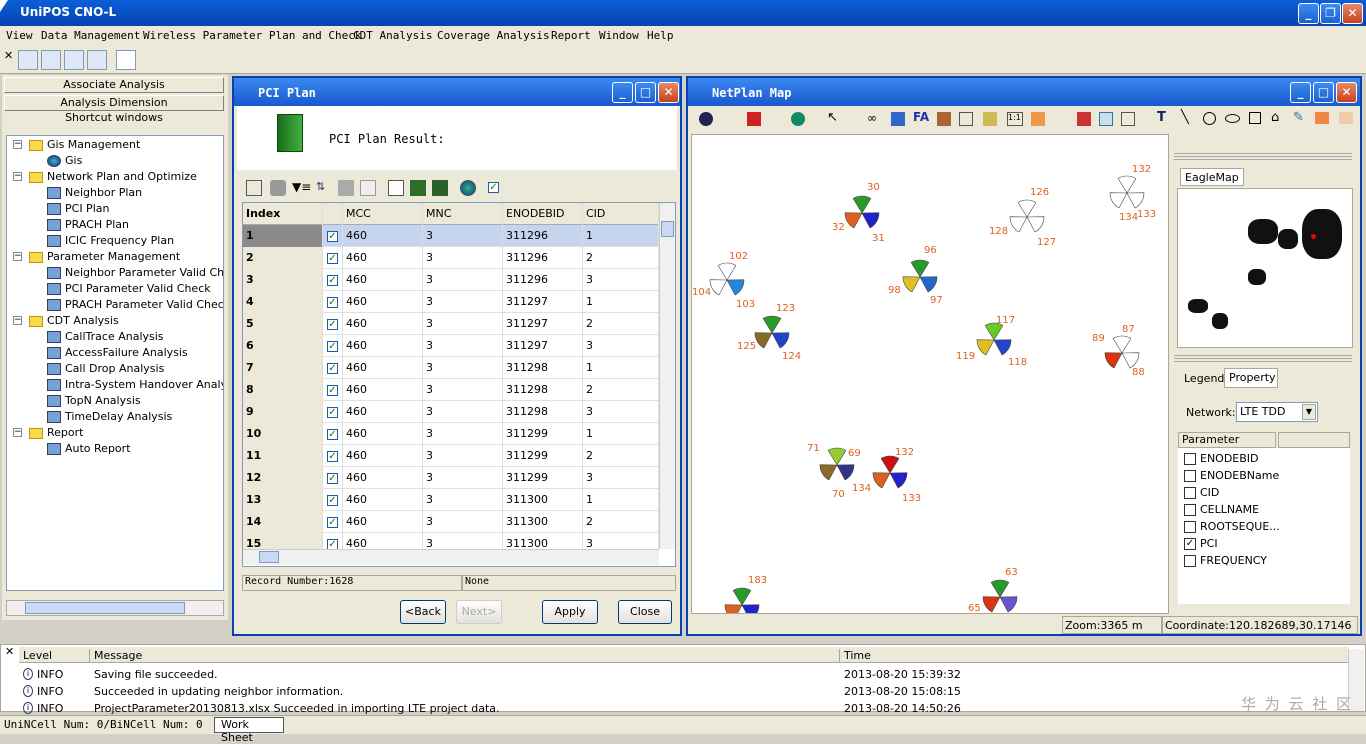 The height and width of the screenshot is (744, 1366). What do you see at coordinates (105, 369) in the screenshot?
I see `tree-item-call-drop-analysis: Call Drop Analysis` at bounding box center [105, 369].